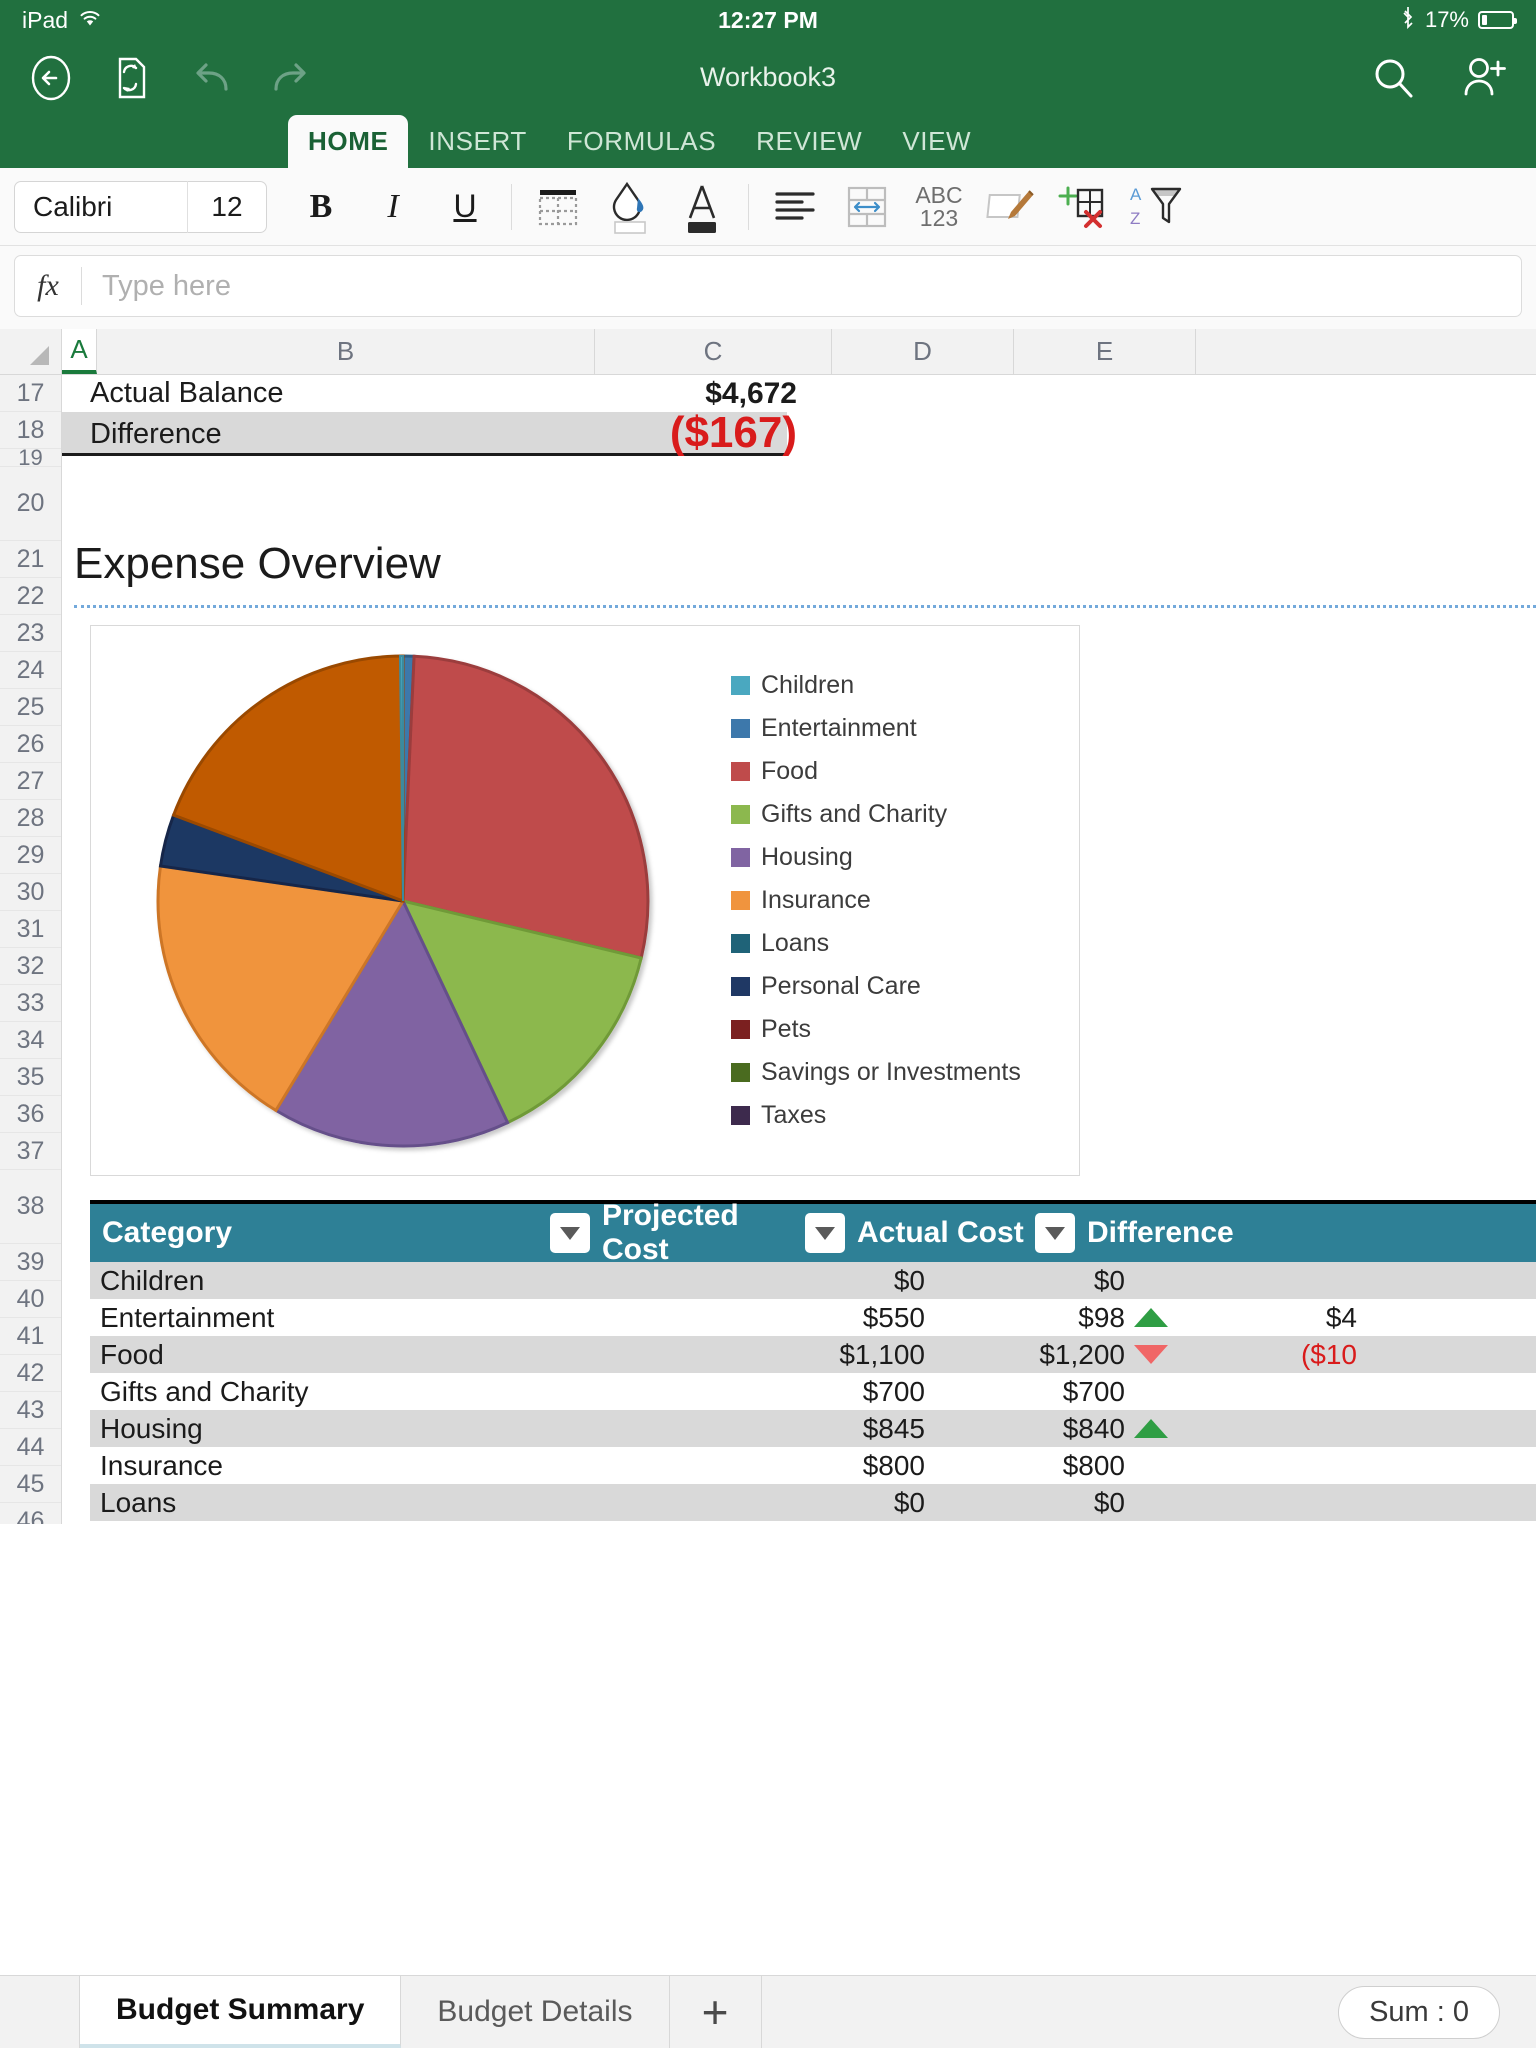 This screenshot has height=2048, width=1536. I want to click on tab-view: VIEW, so click(936, 141).